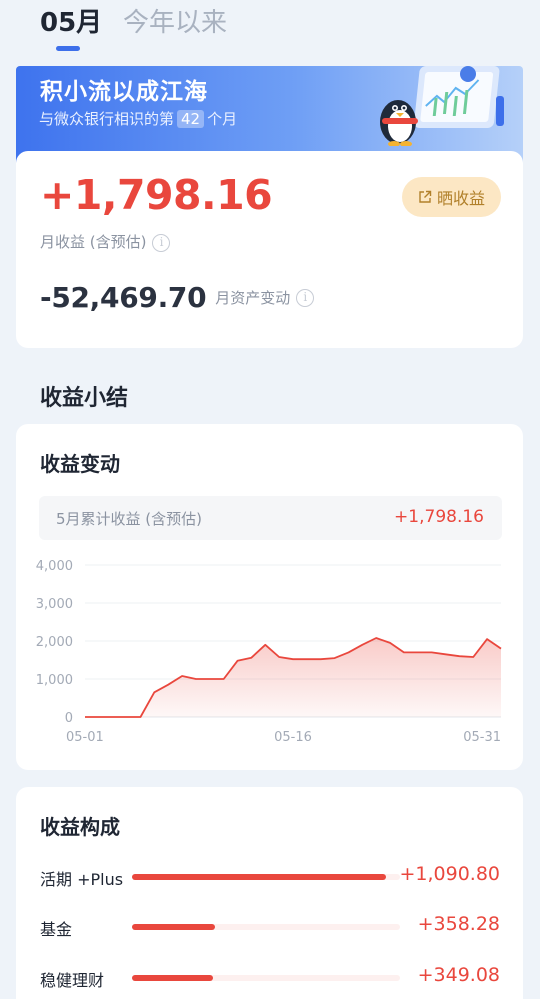 The height and width of the screenshot is (999, 540). Describe the element at coordinates (123, 297) in the screenshot. I see `asset-change-value: -52,469.70` at that location.